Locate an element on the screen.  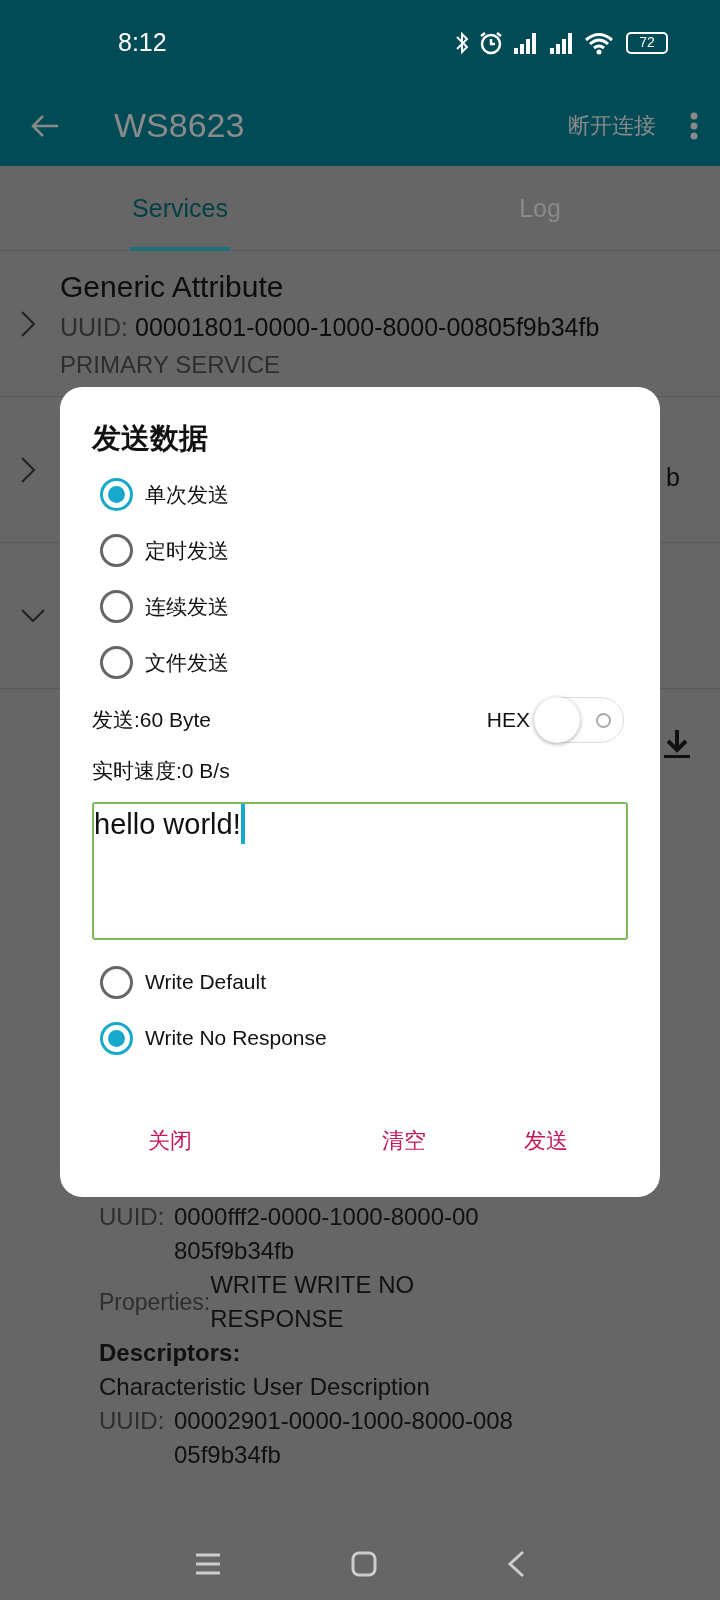
dialog-title: 发送数据 is located at coordinates (150, 438).